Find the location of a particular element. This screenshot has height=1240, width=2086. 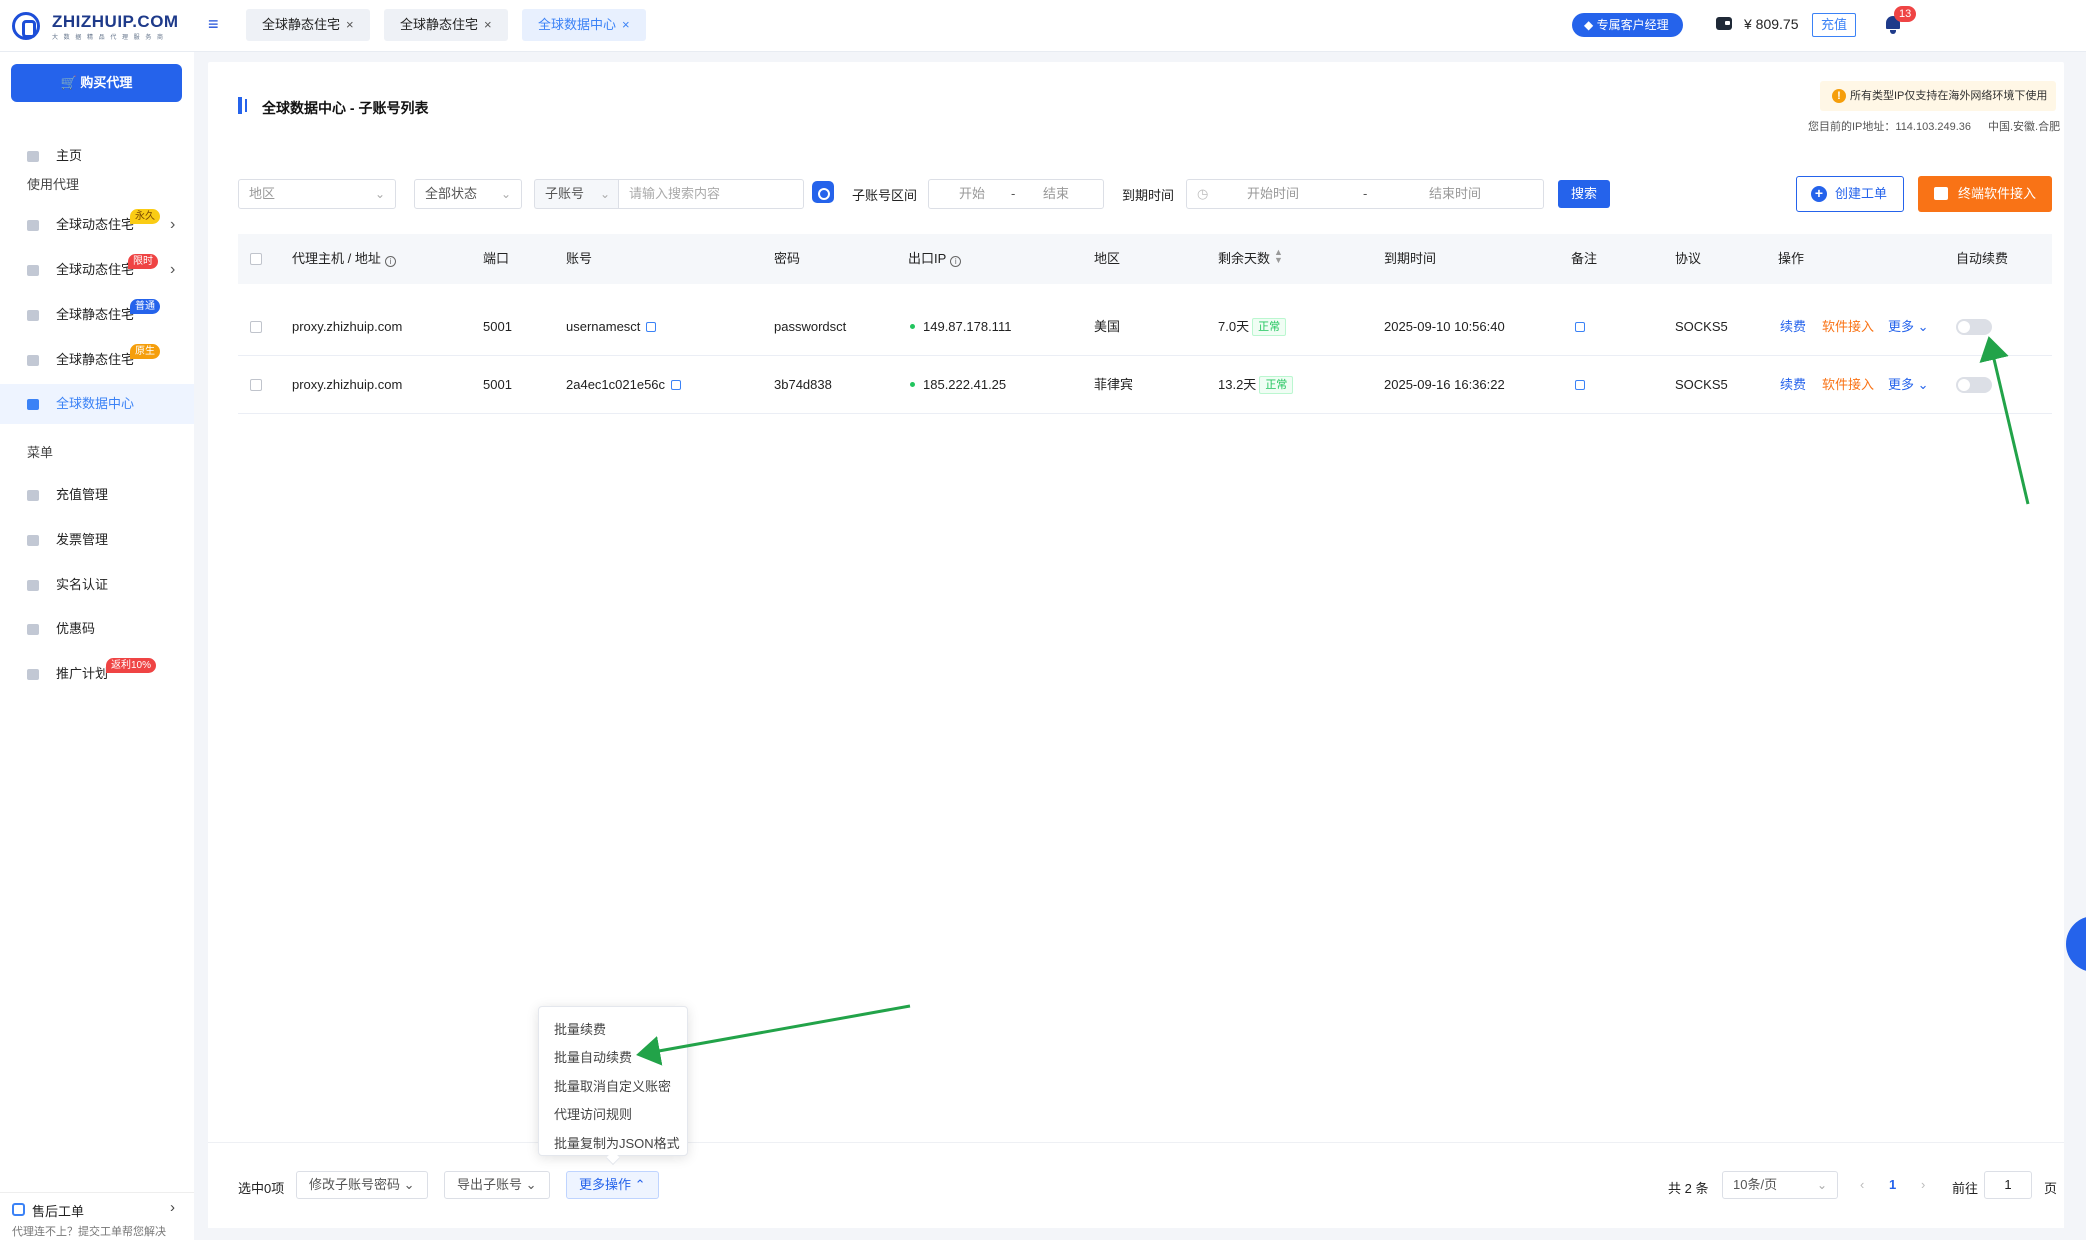

th-account: 账号 is located at coordinates (579, 258).